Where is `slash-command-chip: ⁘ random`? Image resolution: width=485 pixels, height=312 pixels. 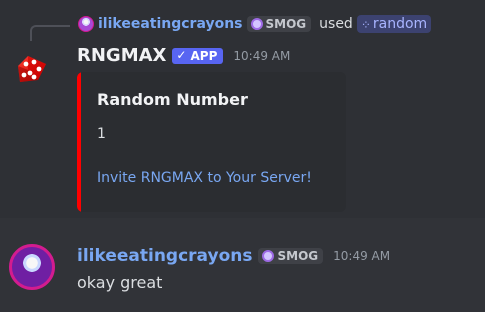
slash-command-chip: ⁘ random is located at coordinates (394, 24).